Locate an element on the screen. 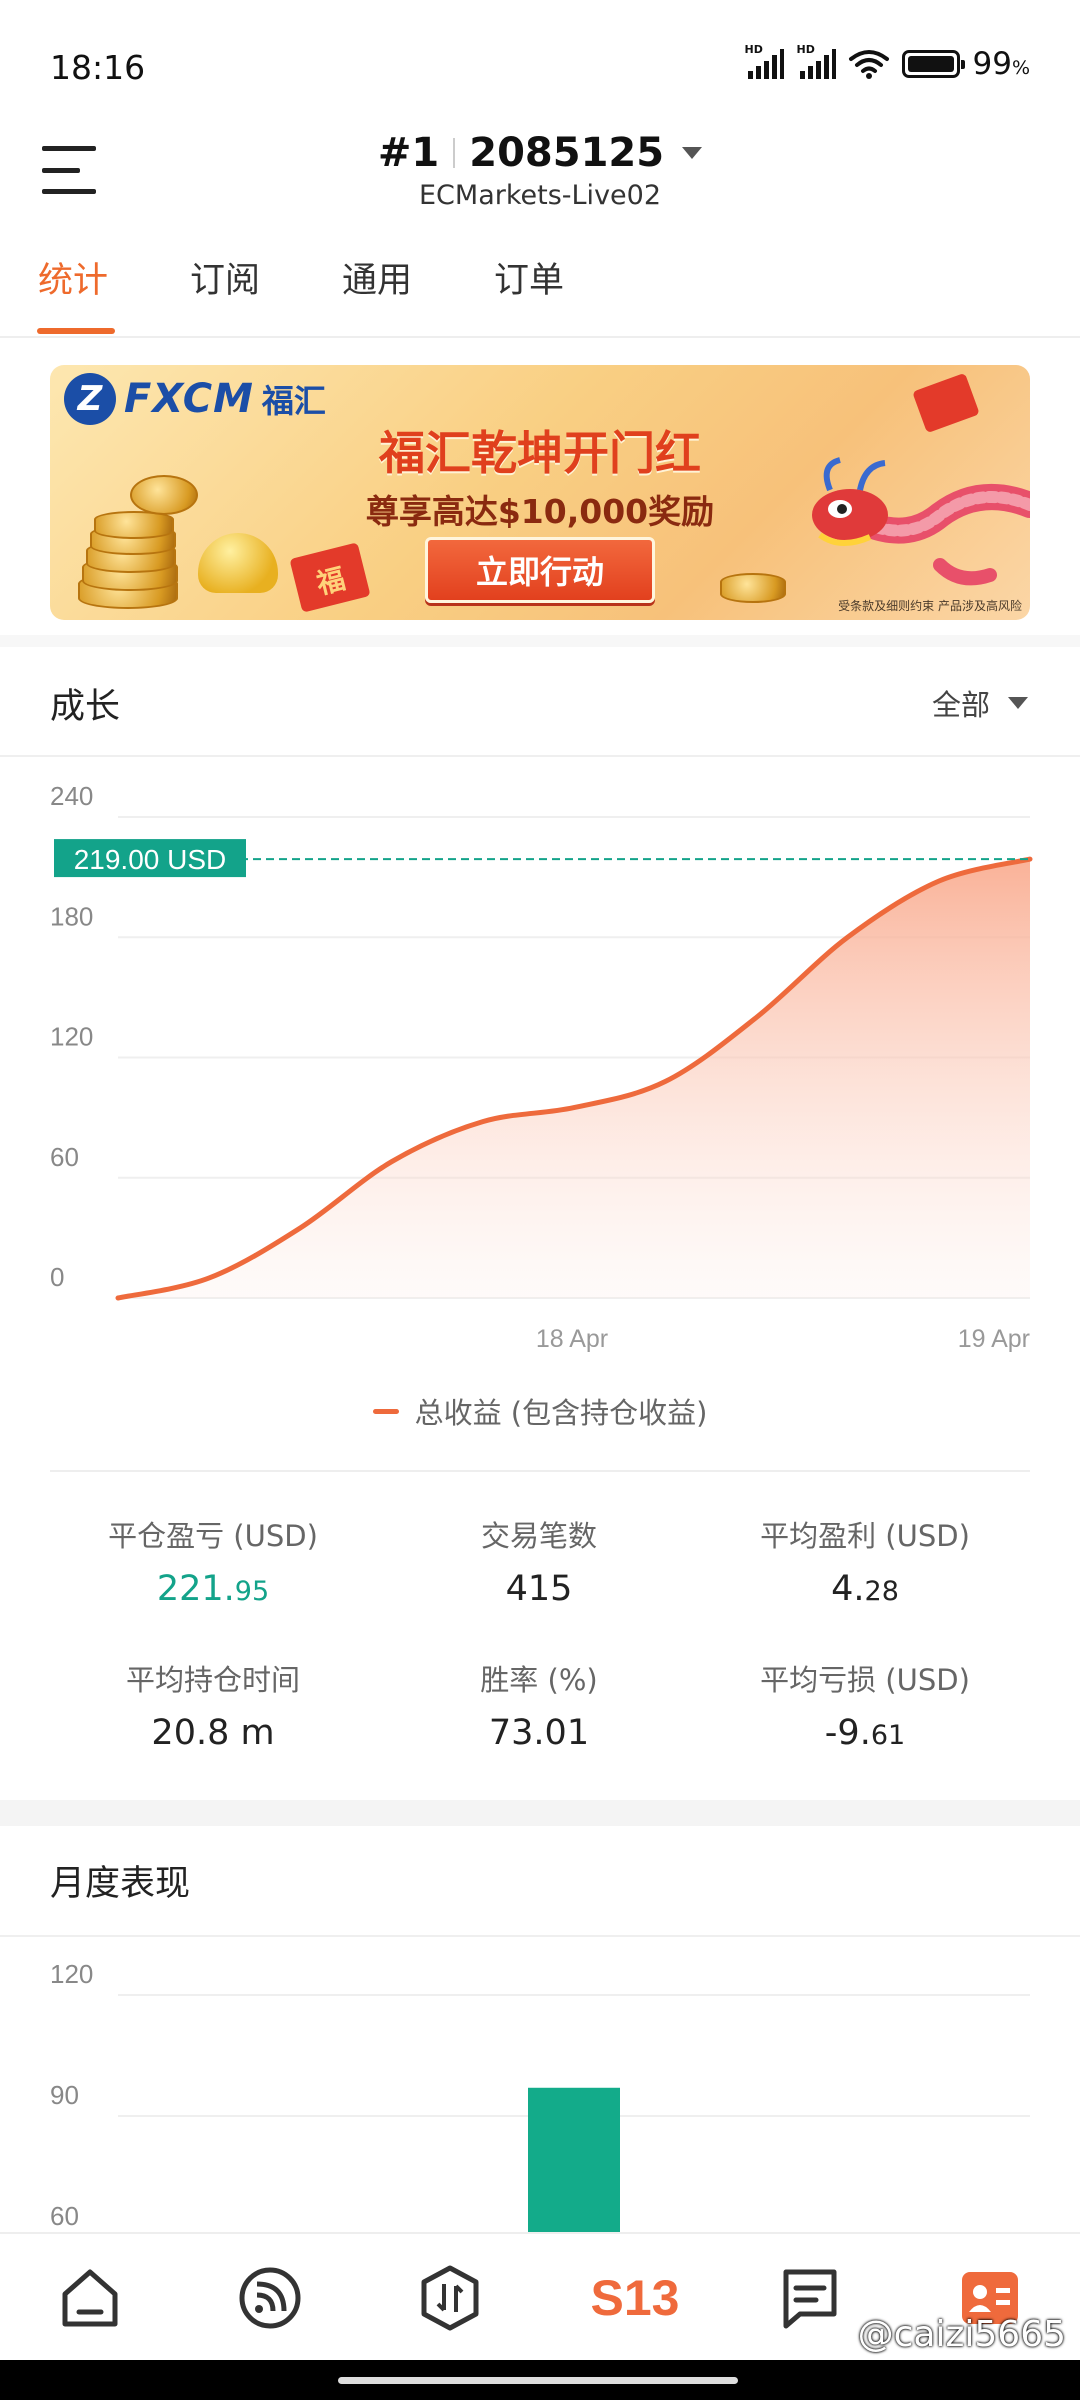 The width and height of the screenshot is (1080, 2400). brand-name: FXCM is located at coordinates (189, 399).